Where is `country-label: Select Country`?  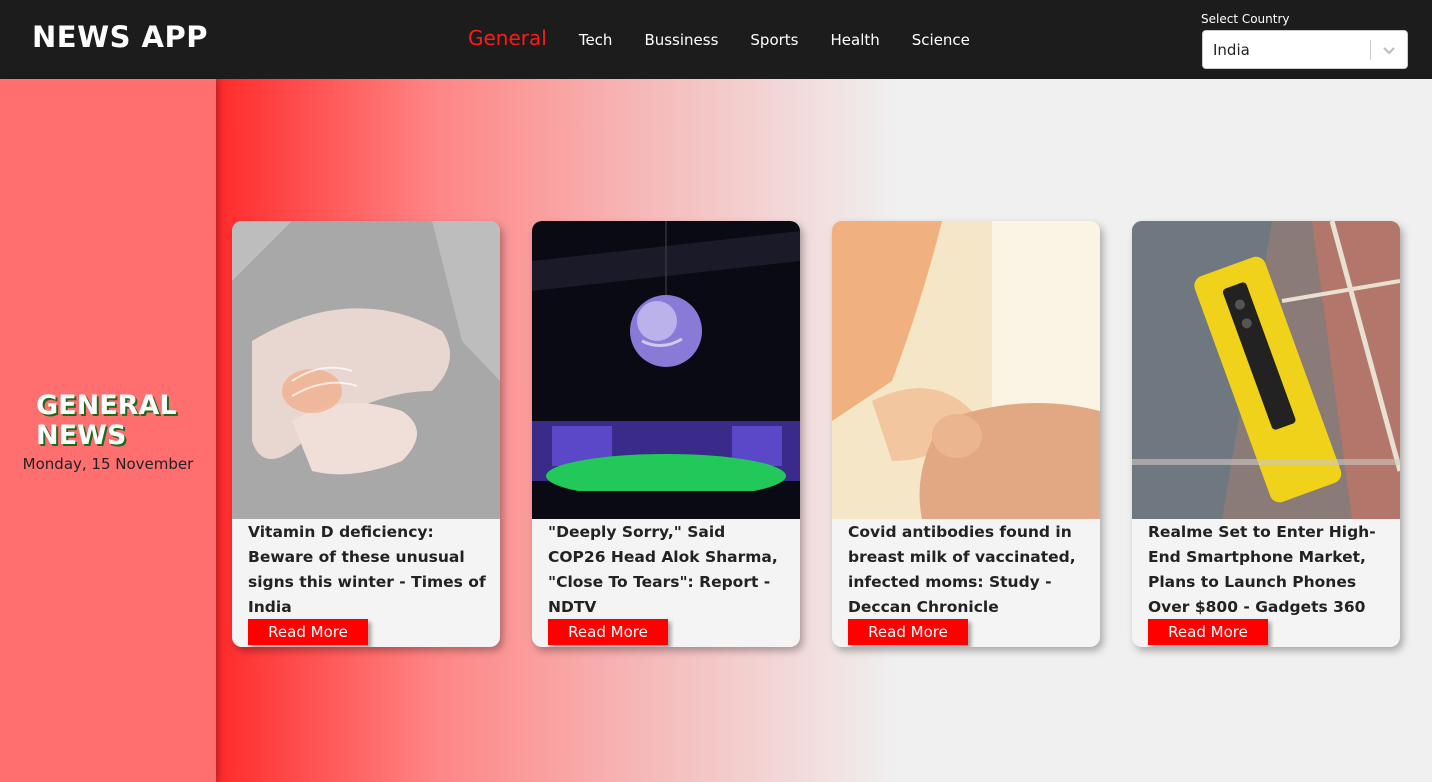 country-label: Select Country is located at coordinates (1245, 19).